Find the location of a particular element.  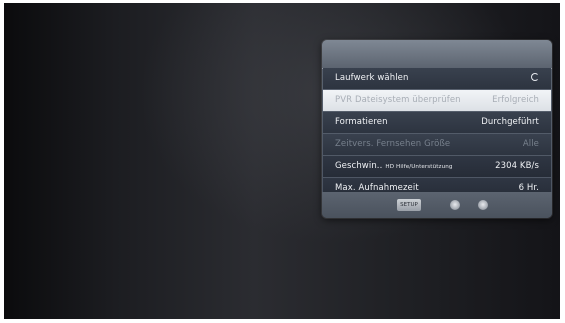

row-label: Formatieren is located at coordinates (361, 122).